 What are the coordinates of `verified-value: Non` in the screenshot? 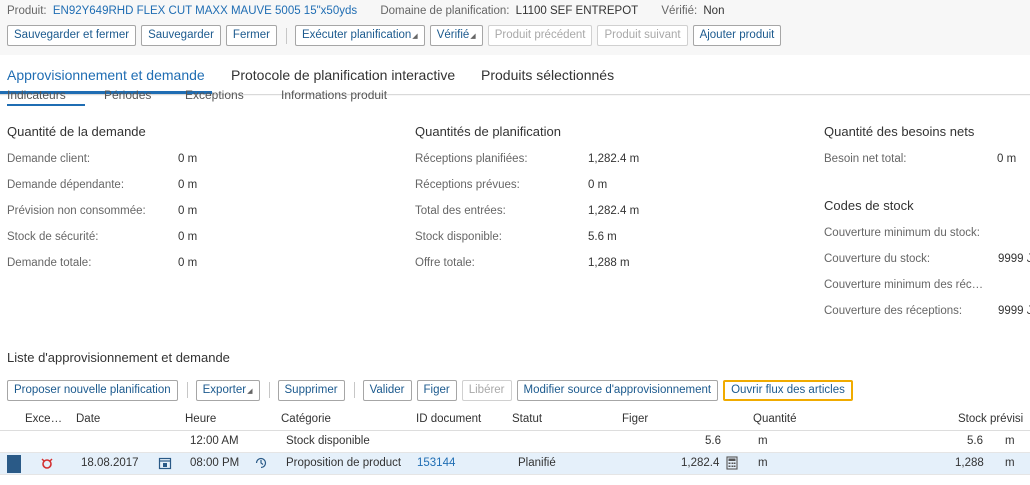 It's located at (714, 11).